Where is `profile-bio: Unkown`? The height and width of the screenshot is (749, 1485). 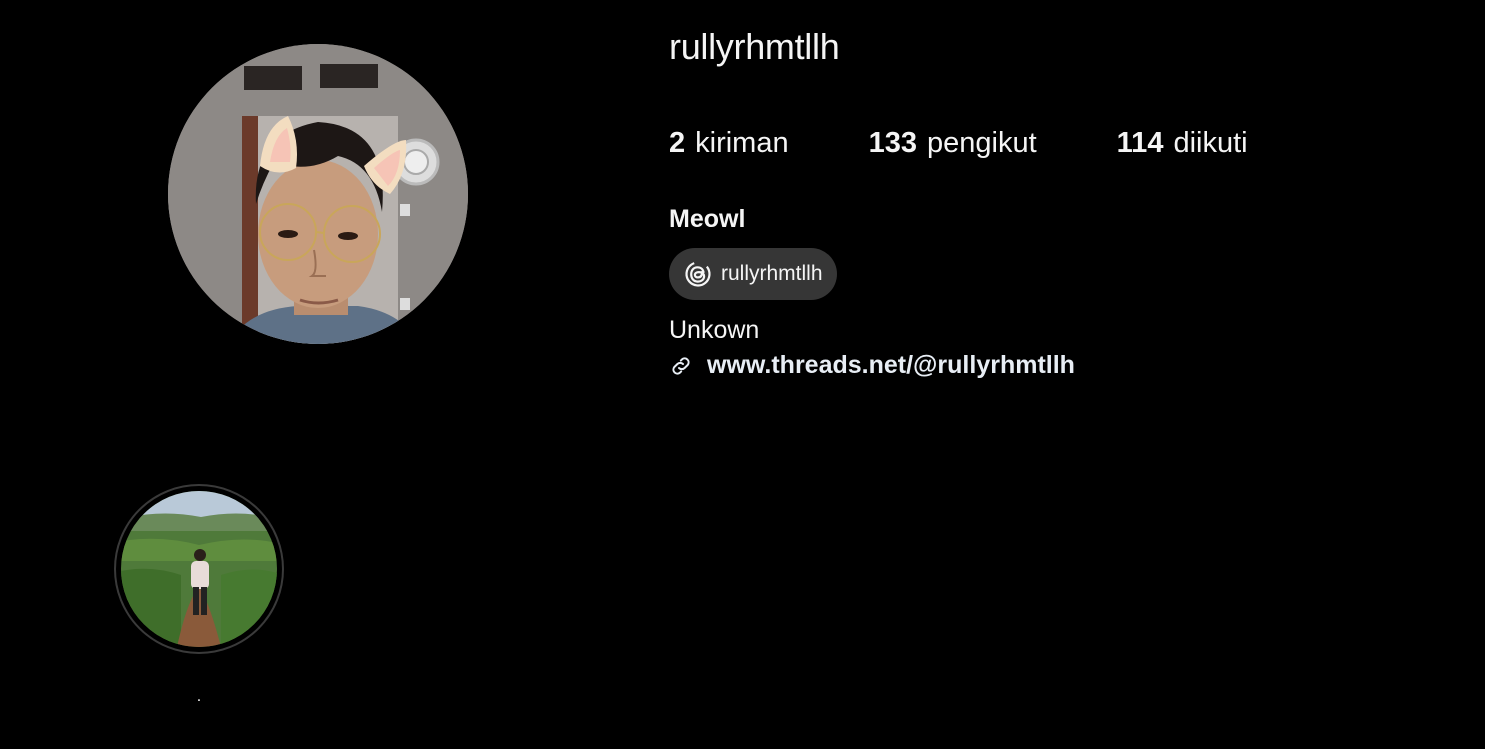
profile-bio: Unkown is located at coordinates (714, 330).